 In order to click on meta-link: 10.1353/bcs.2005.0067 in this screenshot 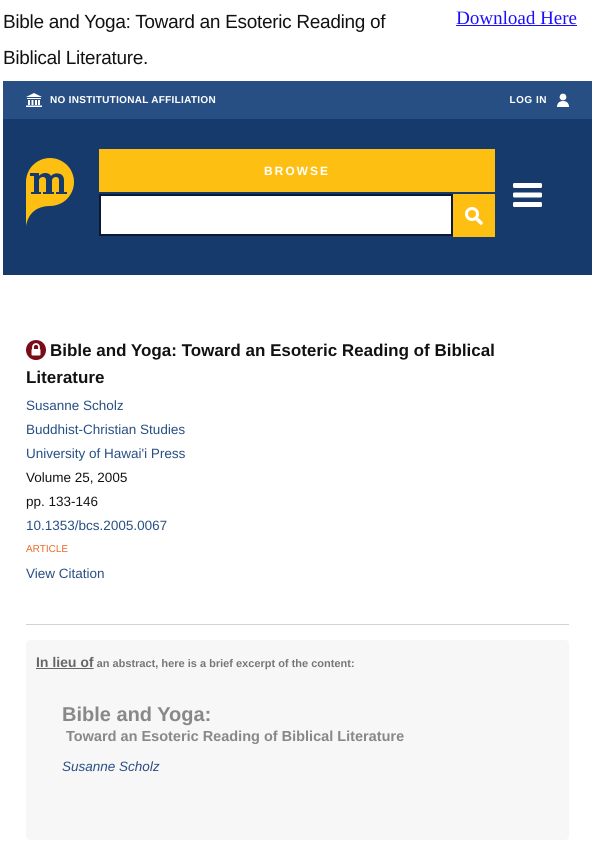, I will do `click(297, 526)`.